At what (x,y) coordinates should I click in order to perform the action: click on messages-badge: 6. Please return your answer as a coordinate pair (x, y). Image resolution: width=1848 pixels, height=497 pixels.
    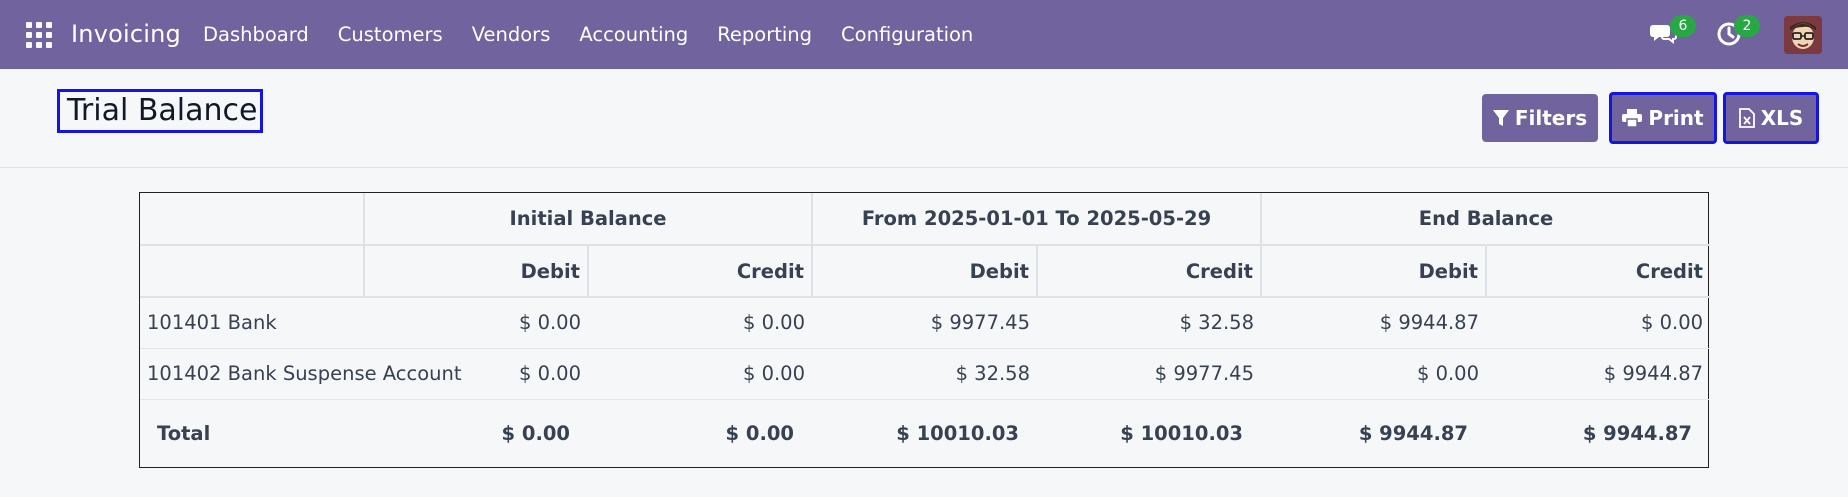
    Looking at the image, I should click on (1683, 26).